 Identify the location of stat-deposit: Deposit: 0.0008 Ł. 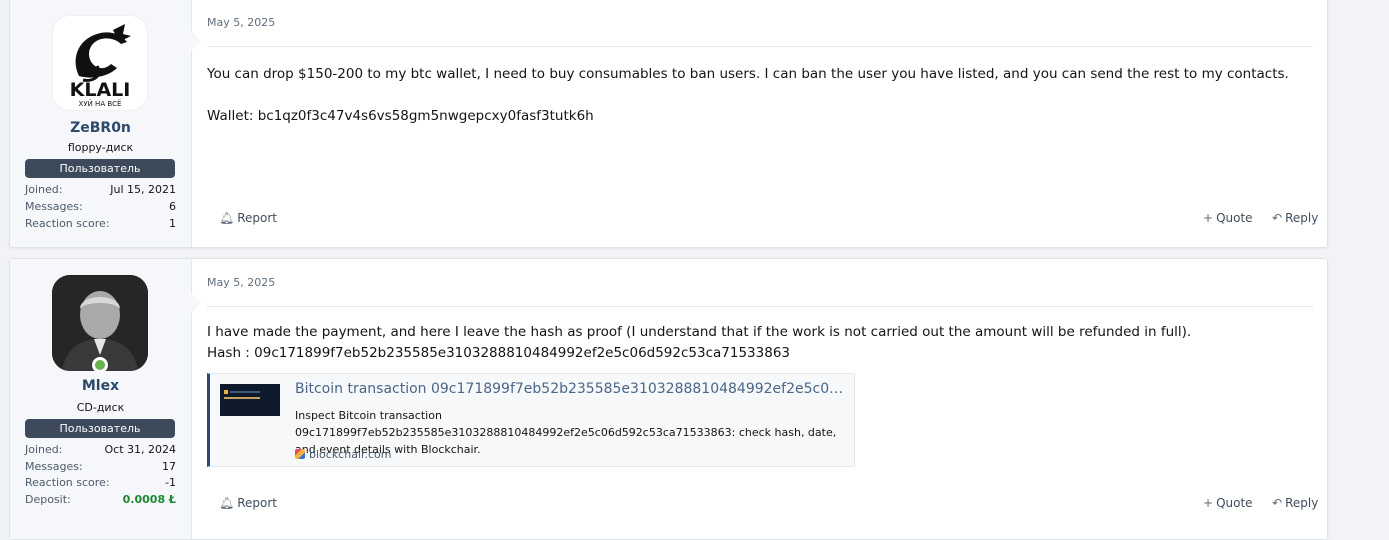
(100, 500).